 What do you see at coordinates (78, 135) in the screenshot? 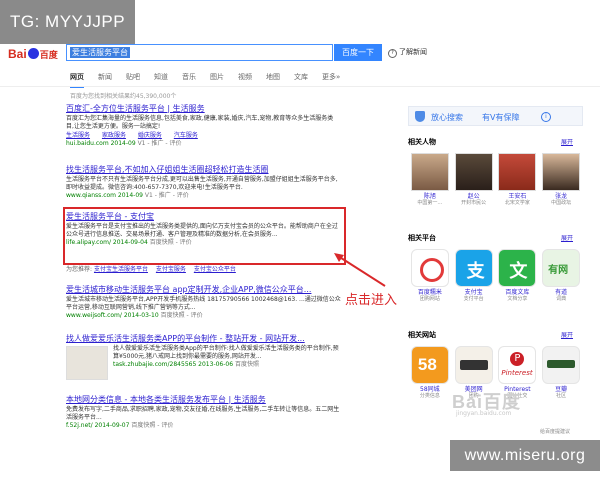
I see `sublink: 生活服务` at bounding box center [78, 135].